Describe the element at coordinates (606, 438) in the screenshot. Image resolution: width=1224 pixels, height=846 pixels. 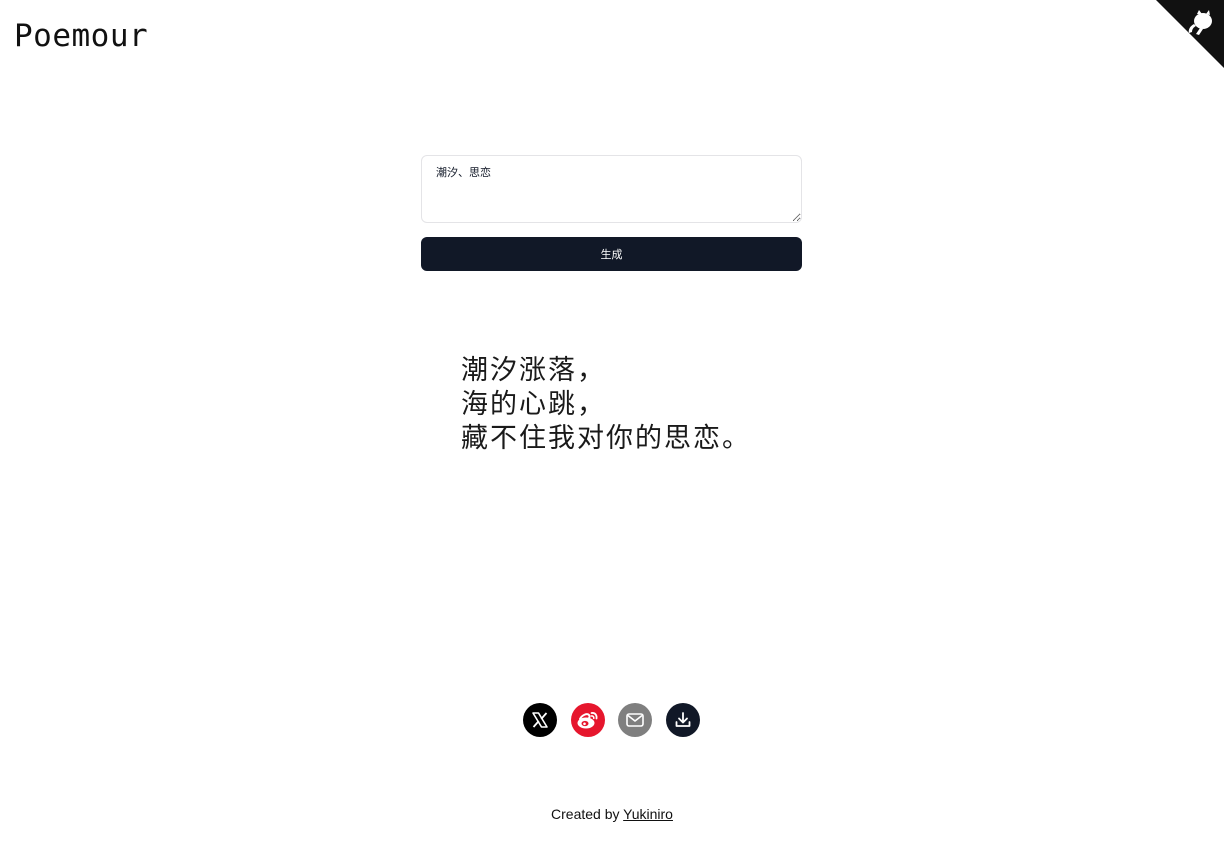
I see `poem-line: 藏不住我对你的思恋。` at that location.